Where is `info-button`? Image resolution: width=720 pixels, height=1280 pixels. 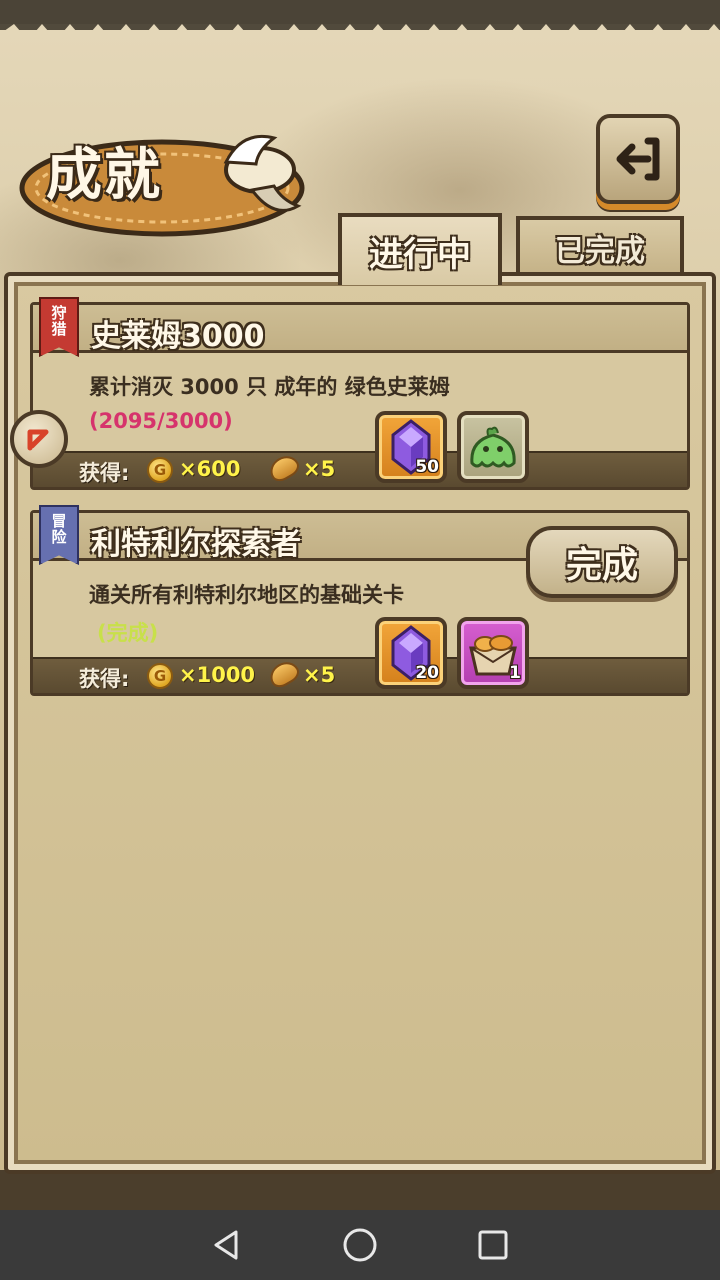
info-button is located at coordinates (39, 439).